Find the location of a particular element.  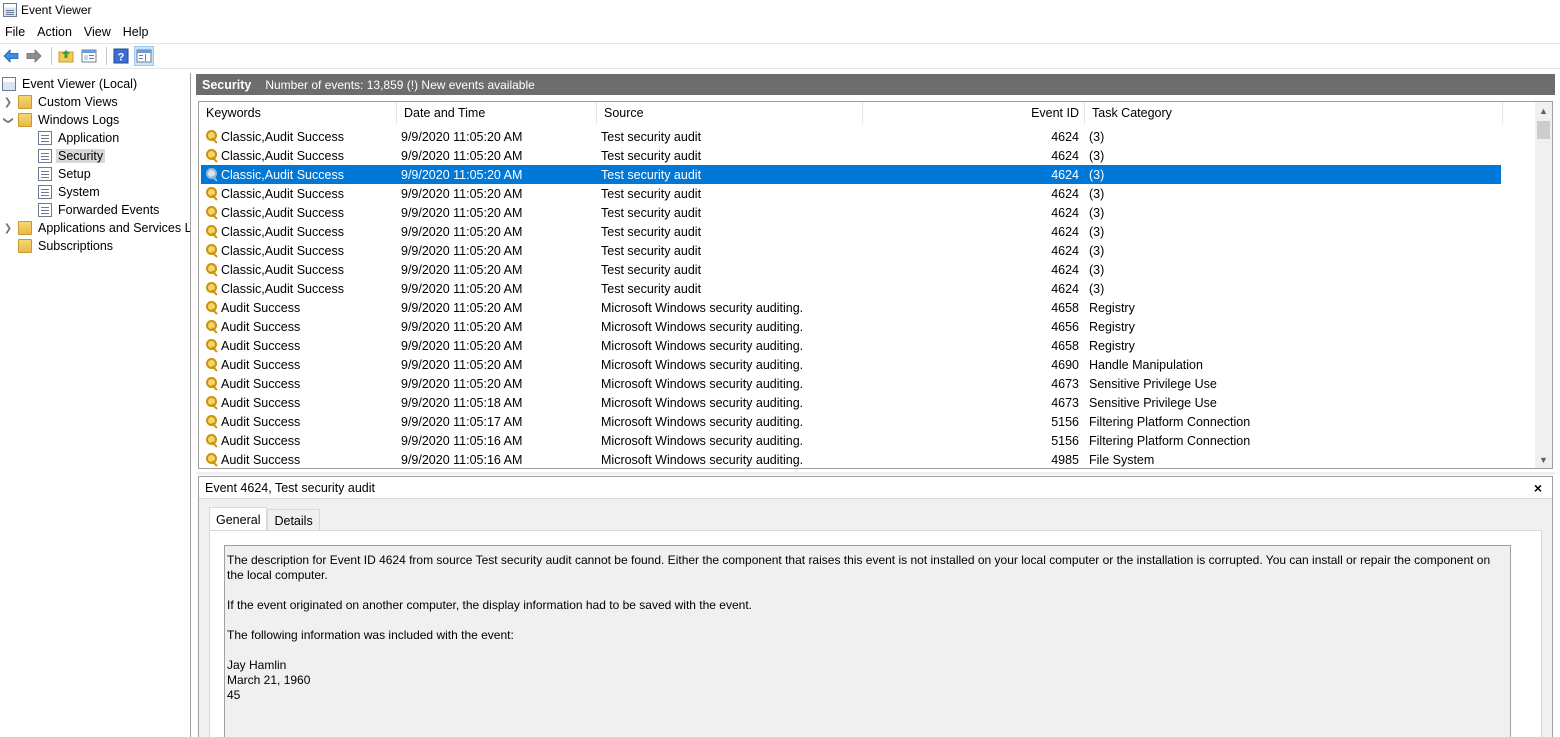

back-arrow-icon is located at coordinates (11, 56).